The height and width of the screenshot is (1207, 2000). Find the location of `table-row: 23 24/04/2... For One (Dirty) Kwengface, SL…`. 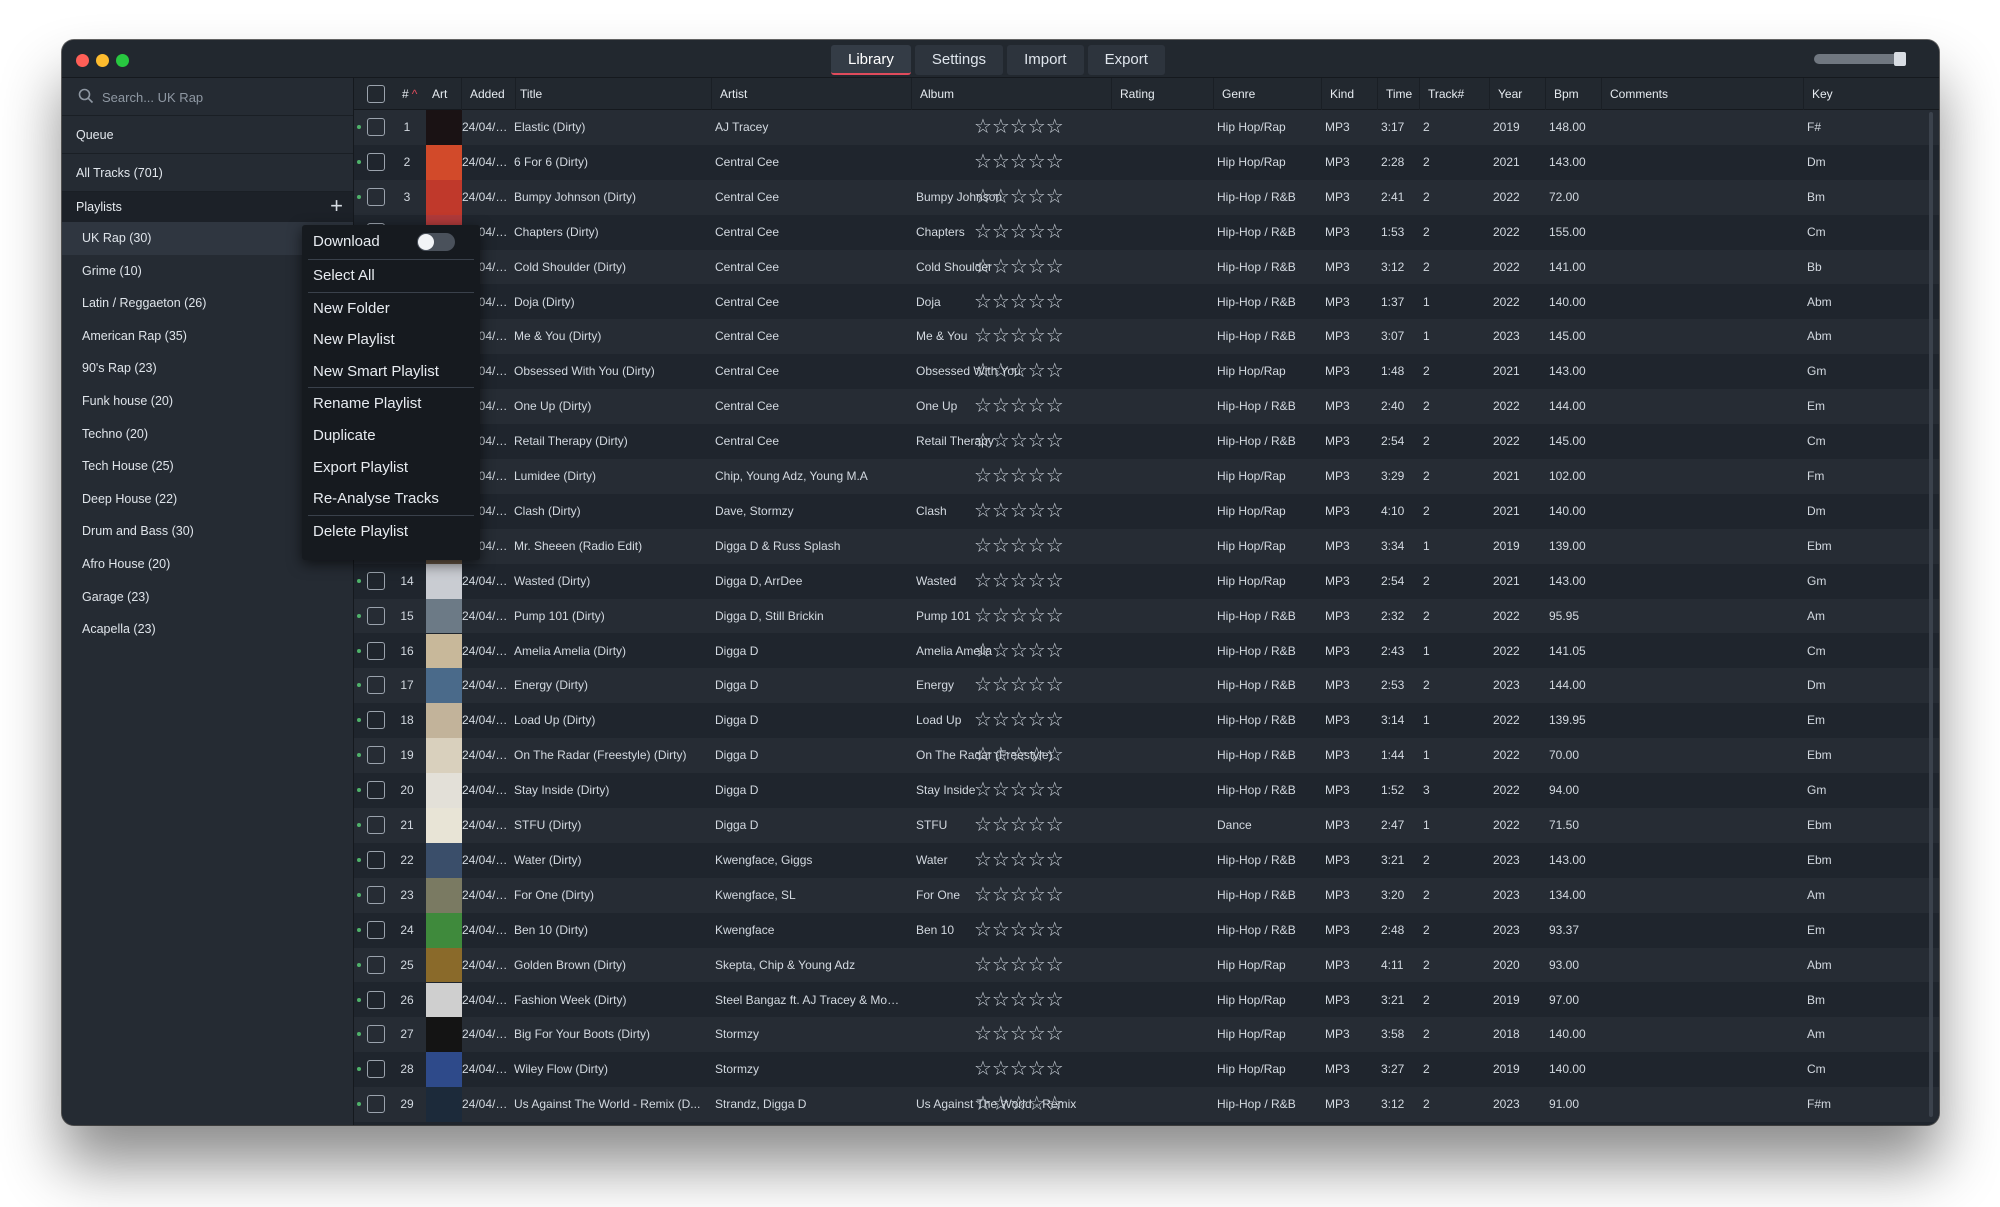

table-row: 23 24/04/2... For One (Dirty) Kwengface, SL… is located at coordinates (1146, 895).